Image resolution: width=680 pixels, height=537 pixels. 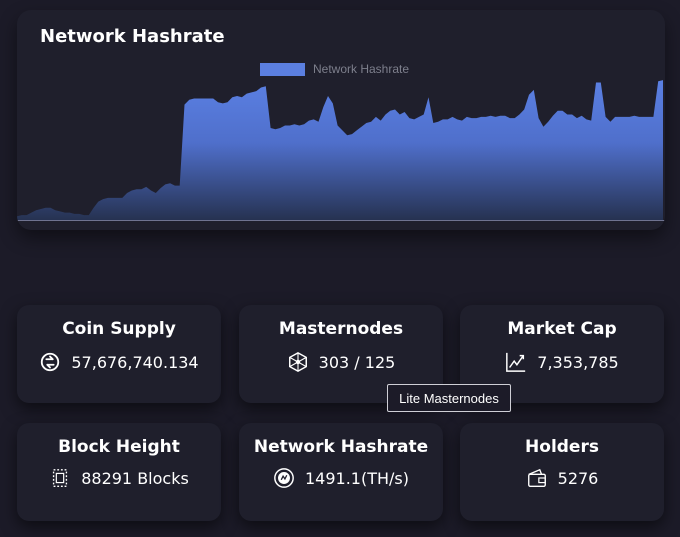 I want to click on stat-value: 88291 Blocks, so click(x=135, y=478).